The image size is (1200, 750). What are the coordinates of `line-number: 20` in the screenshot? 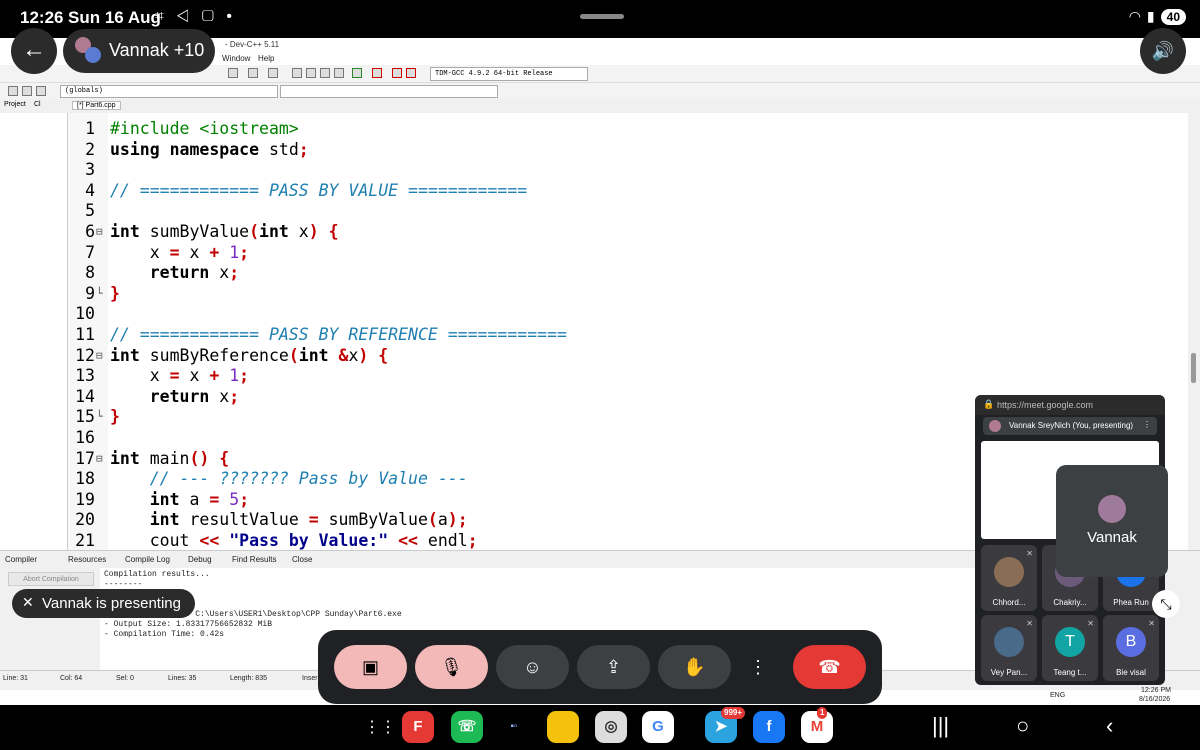 It's located at (85, 520).